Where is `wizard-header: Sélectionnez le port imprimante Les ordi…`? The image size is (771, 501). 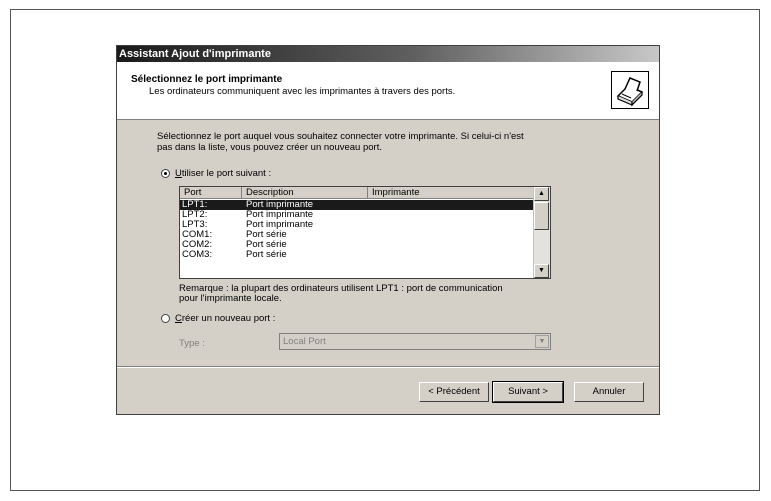 wizard-header: Sélectionnez le port imprimante Les ordi… is located at coordinates (388, 91).